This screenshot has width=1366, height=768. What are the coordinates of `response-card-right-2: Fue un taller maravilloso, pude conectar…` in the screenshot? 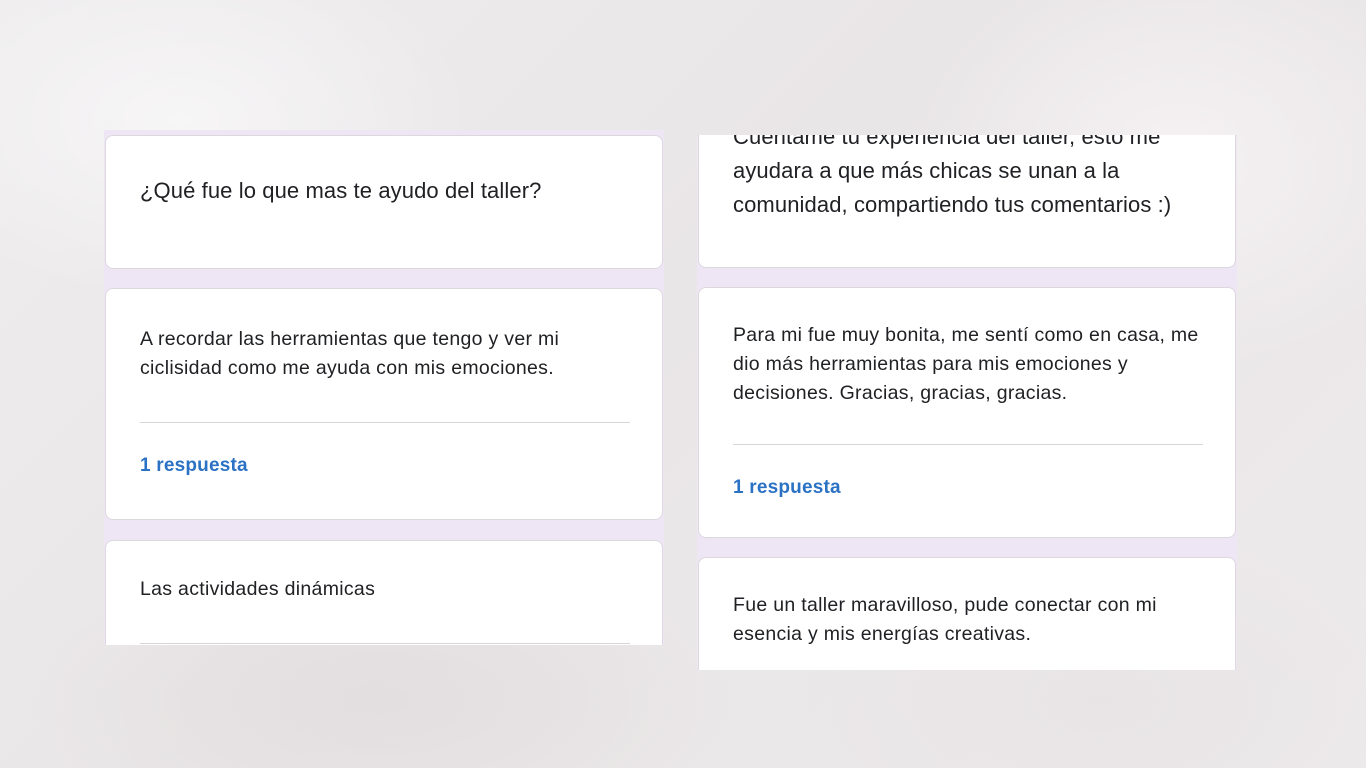 It's located at (967, 613).